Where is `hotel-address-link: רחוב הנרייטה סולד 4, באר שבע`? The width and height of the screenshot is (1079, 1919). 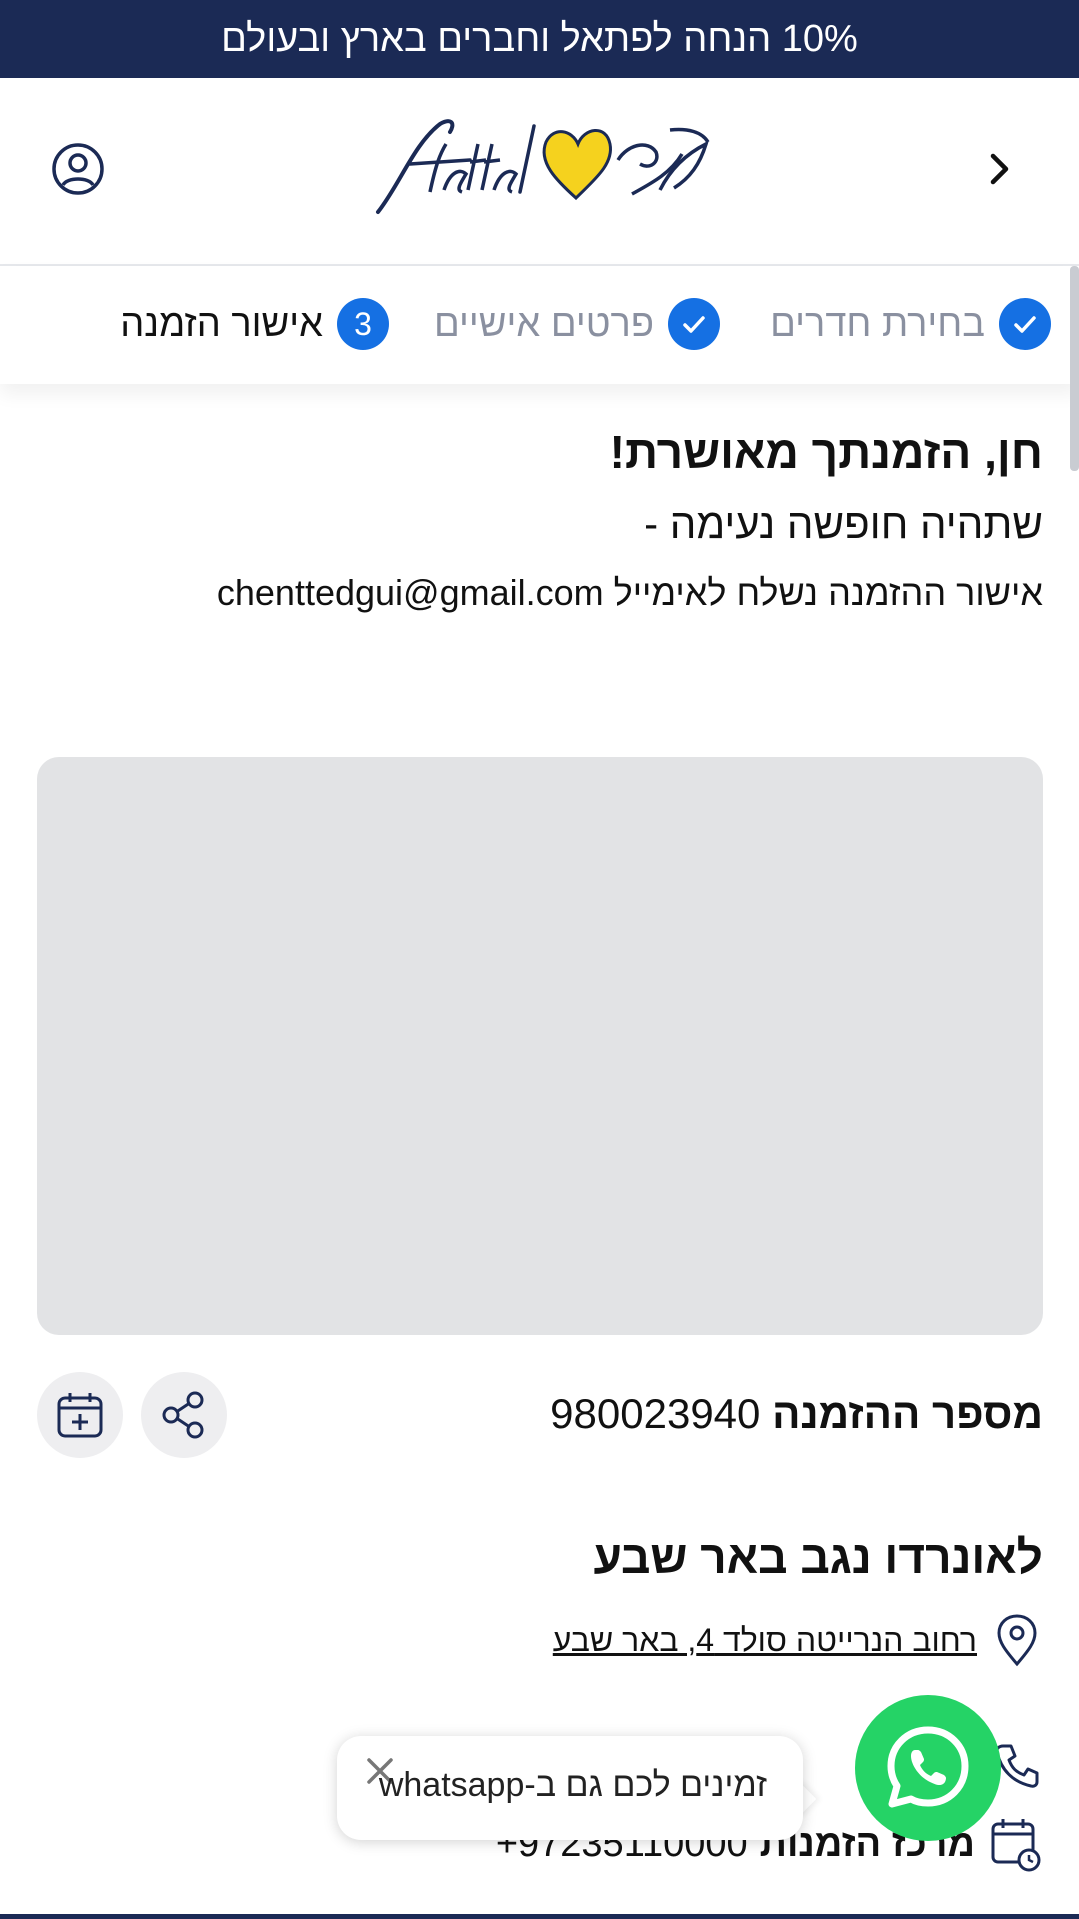
hotel-address-link: רחוב הנרייטה סולד 4, באר שבע is located at coordinates (765, 1640).